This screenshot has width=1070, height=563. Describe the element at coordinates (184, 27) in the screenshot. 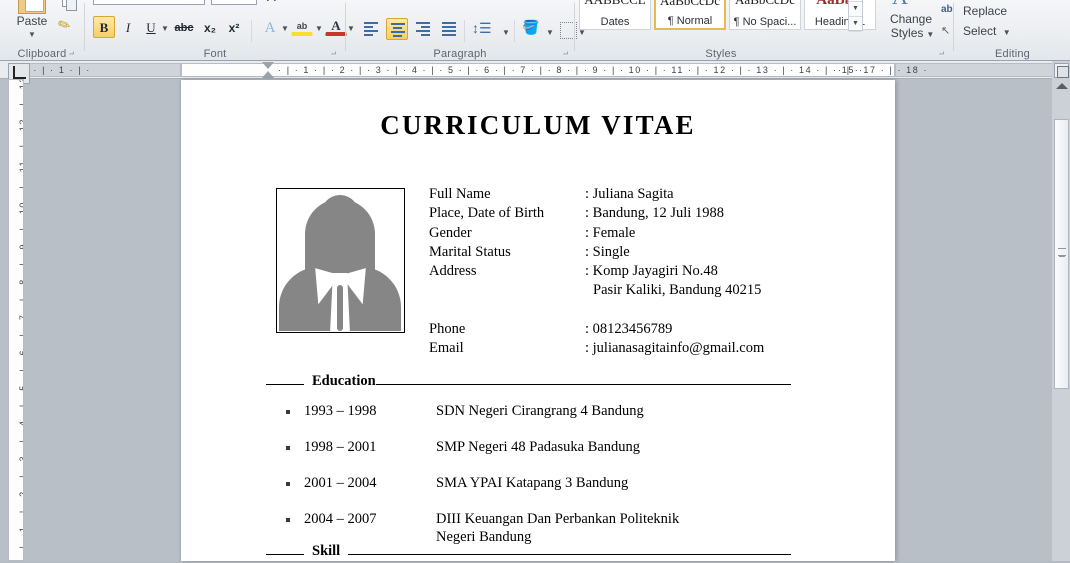

I see `strikethrough-button: abc` at that location.